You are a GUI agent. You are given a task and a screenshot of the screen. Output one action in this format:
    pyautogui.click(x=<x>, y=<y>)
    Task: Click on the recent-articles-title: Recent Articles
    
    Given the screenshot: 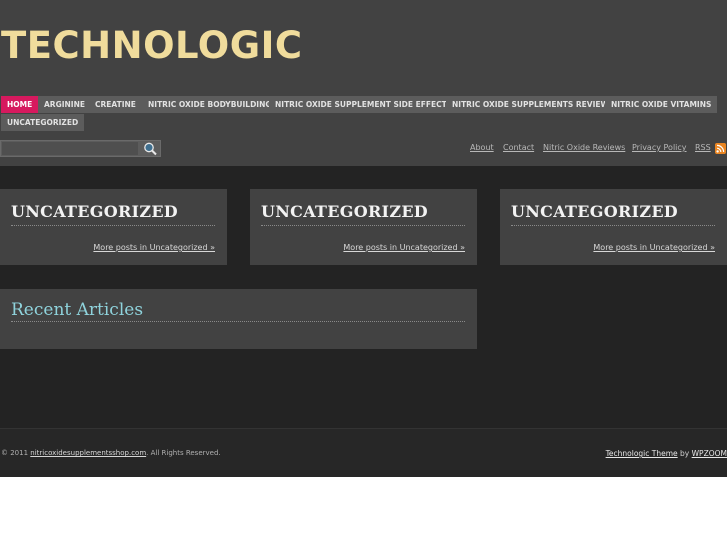 What is the action you would take?
    pyautogui.click(x=77, y=310)
    